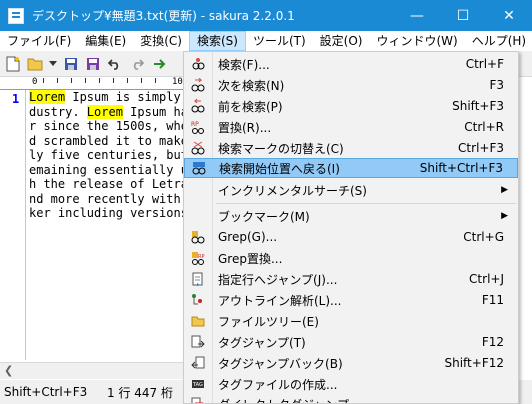  What do you see at coordinates (498, 41) in the screenshot?
I see `menu-help: ヘルプ(H)` at bounding box center [498, 41].